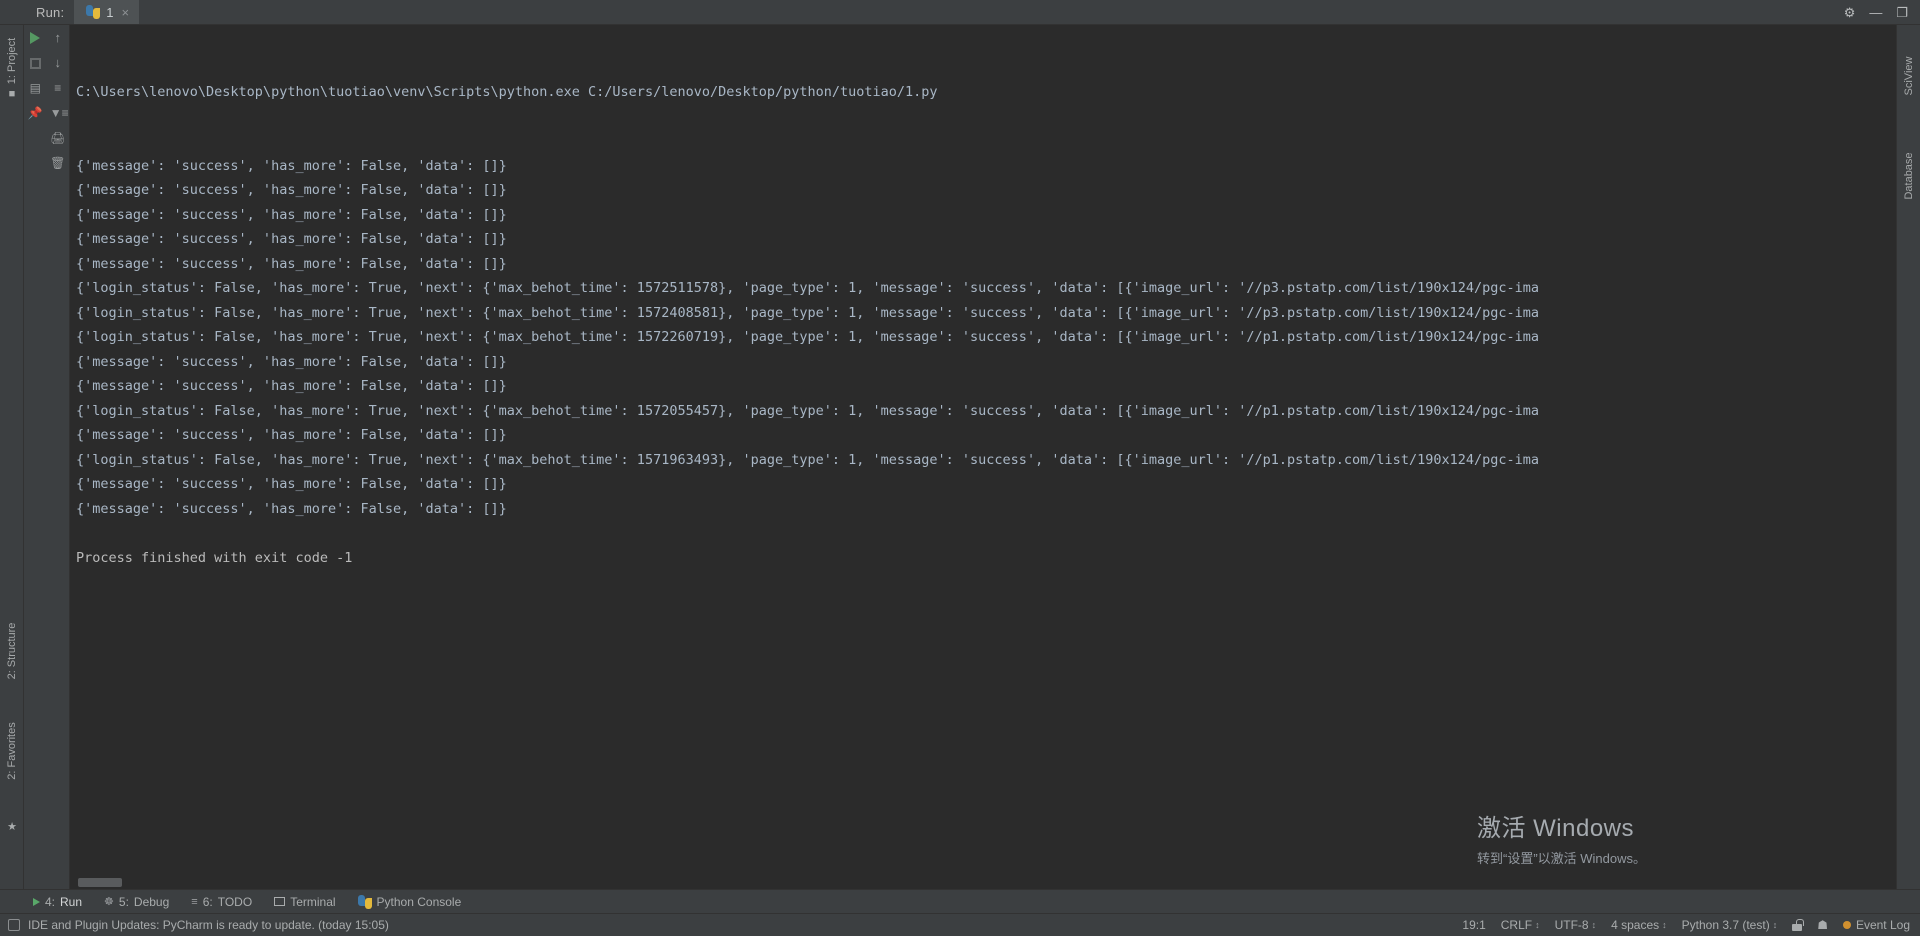 This screenshot has height=936, width=1920. Describe the element at coordinates (976, 882) in the screenshot. I see `console-horizontal-scrollbar` at that location.